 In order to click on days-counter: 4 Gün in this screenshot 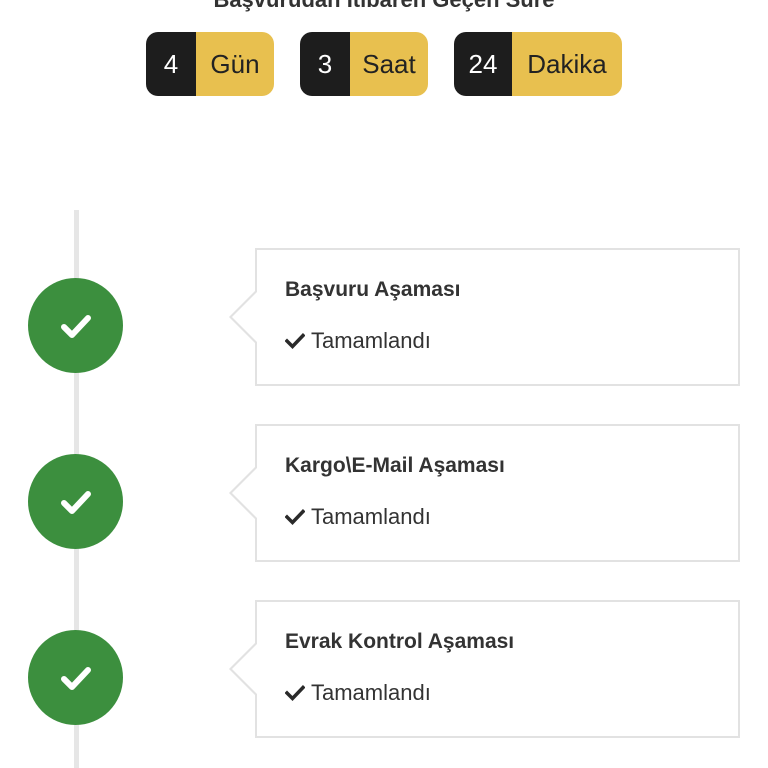, I will do `click(210, 64)`.